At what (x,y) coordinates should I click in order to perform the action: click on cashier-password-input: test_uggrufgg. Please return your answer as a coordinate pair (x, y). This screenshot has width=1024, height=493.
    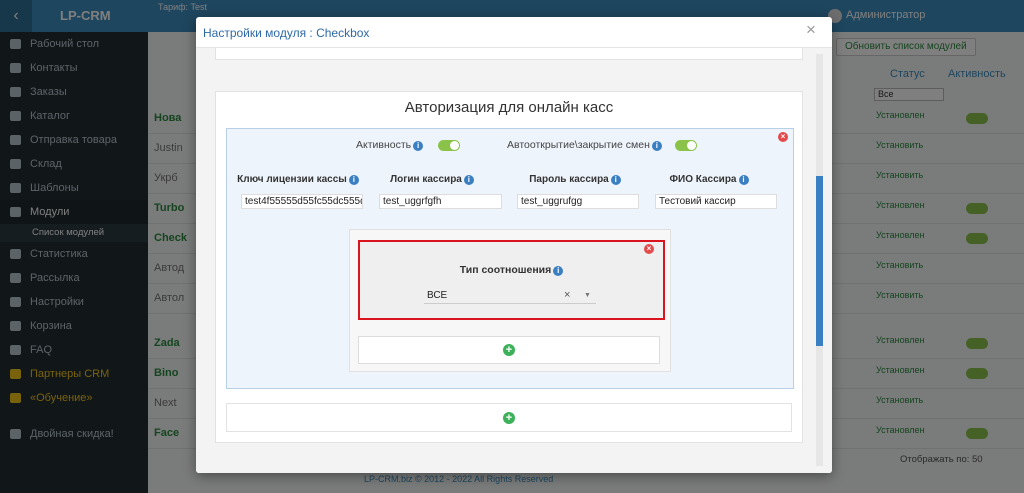
    Looking at the image, I should click on (578, 201).